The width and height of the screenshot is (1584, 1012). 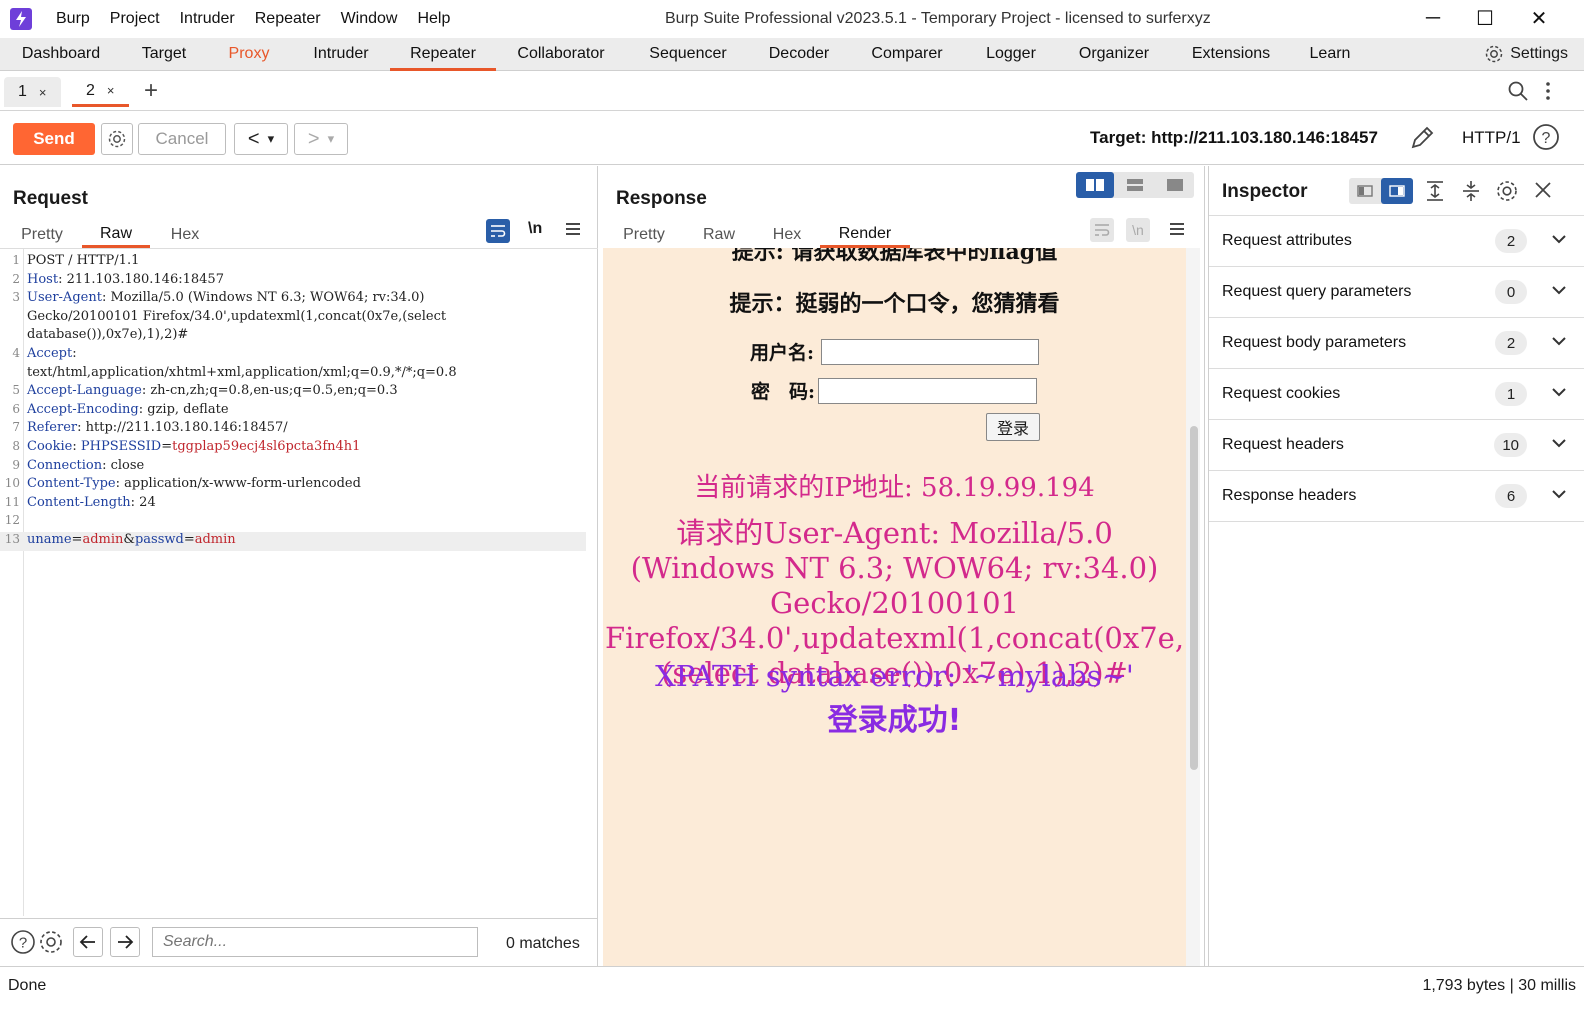 I want to click on tab-decoder: Decoder, so click(x=799, y=54).